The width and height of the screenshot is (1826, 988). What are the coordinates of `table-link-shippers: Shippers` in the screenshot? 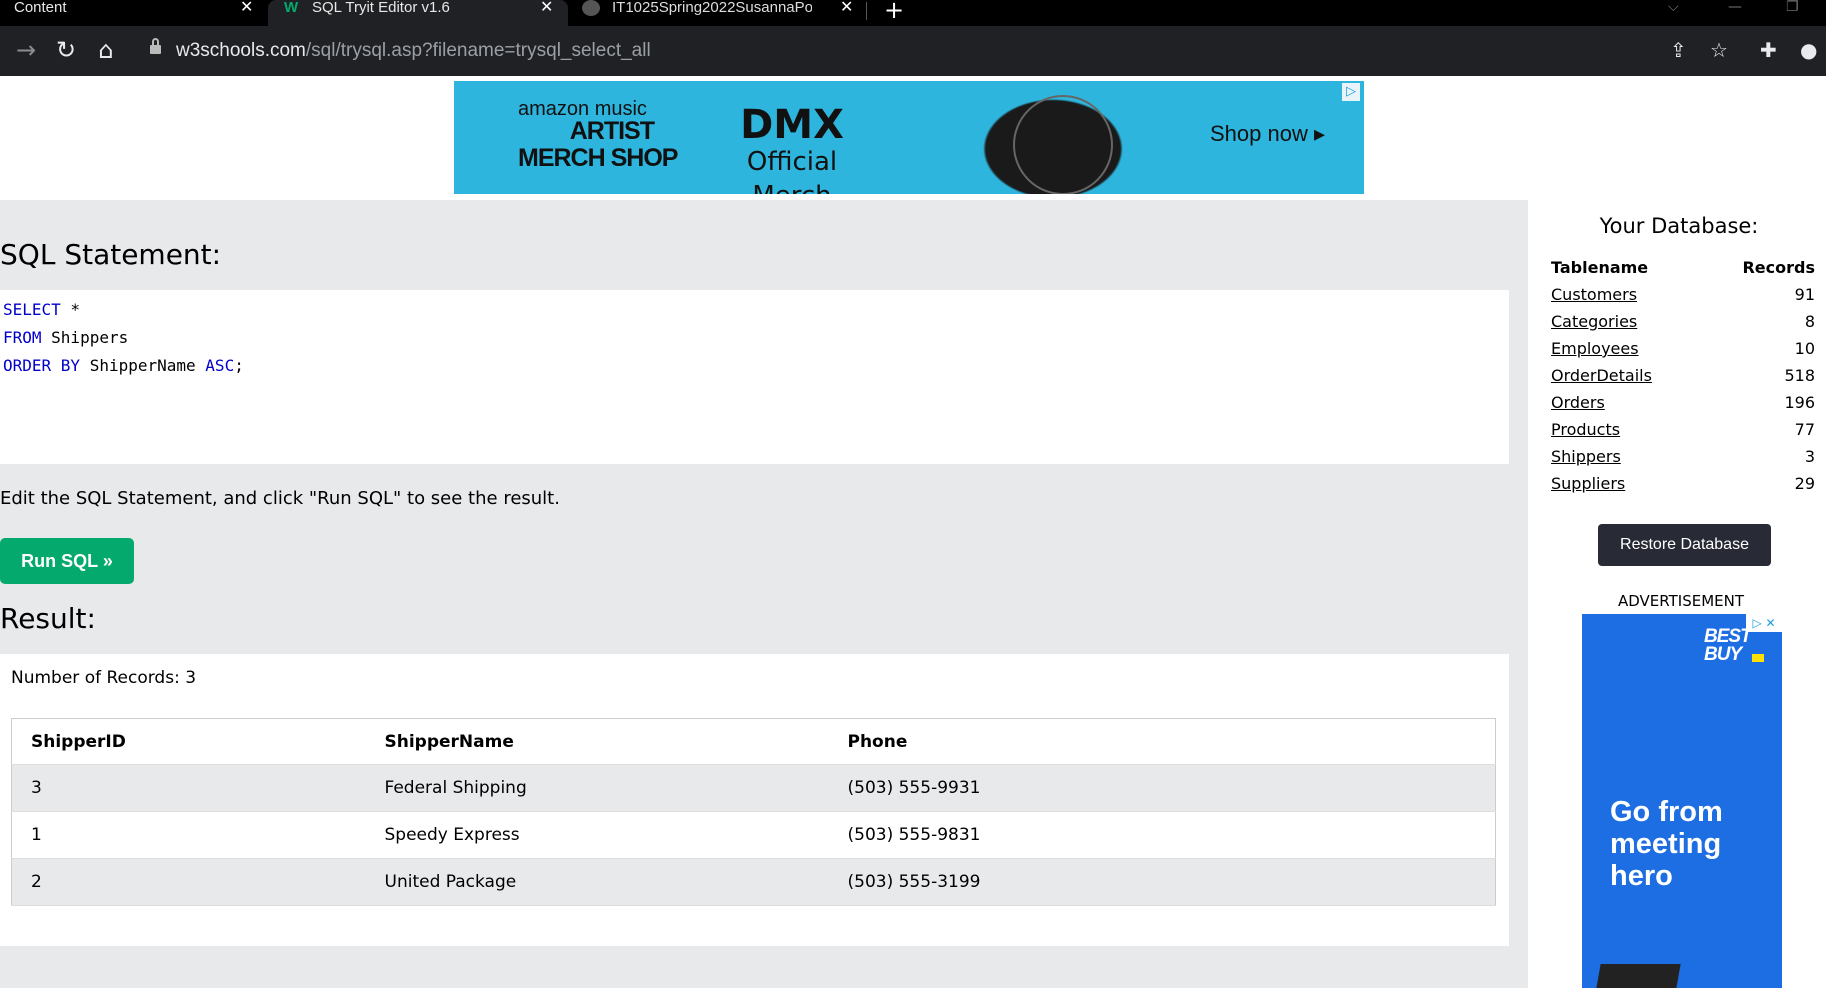 It's located at (1586, 456).